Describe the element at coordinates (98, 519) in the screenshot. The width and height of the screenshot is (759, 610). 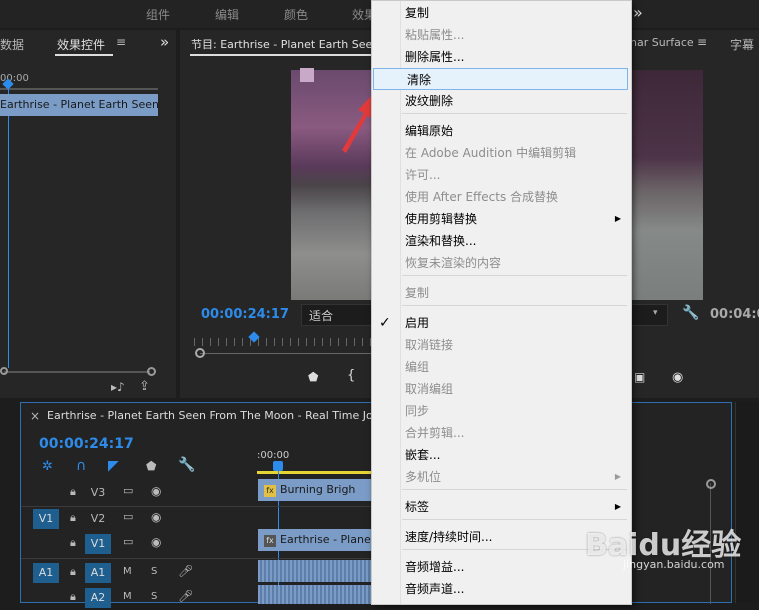
I see `track-target-v2: V2` at that location.